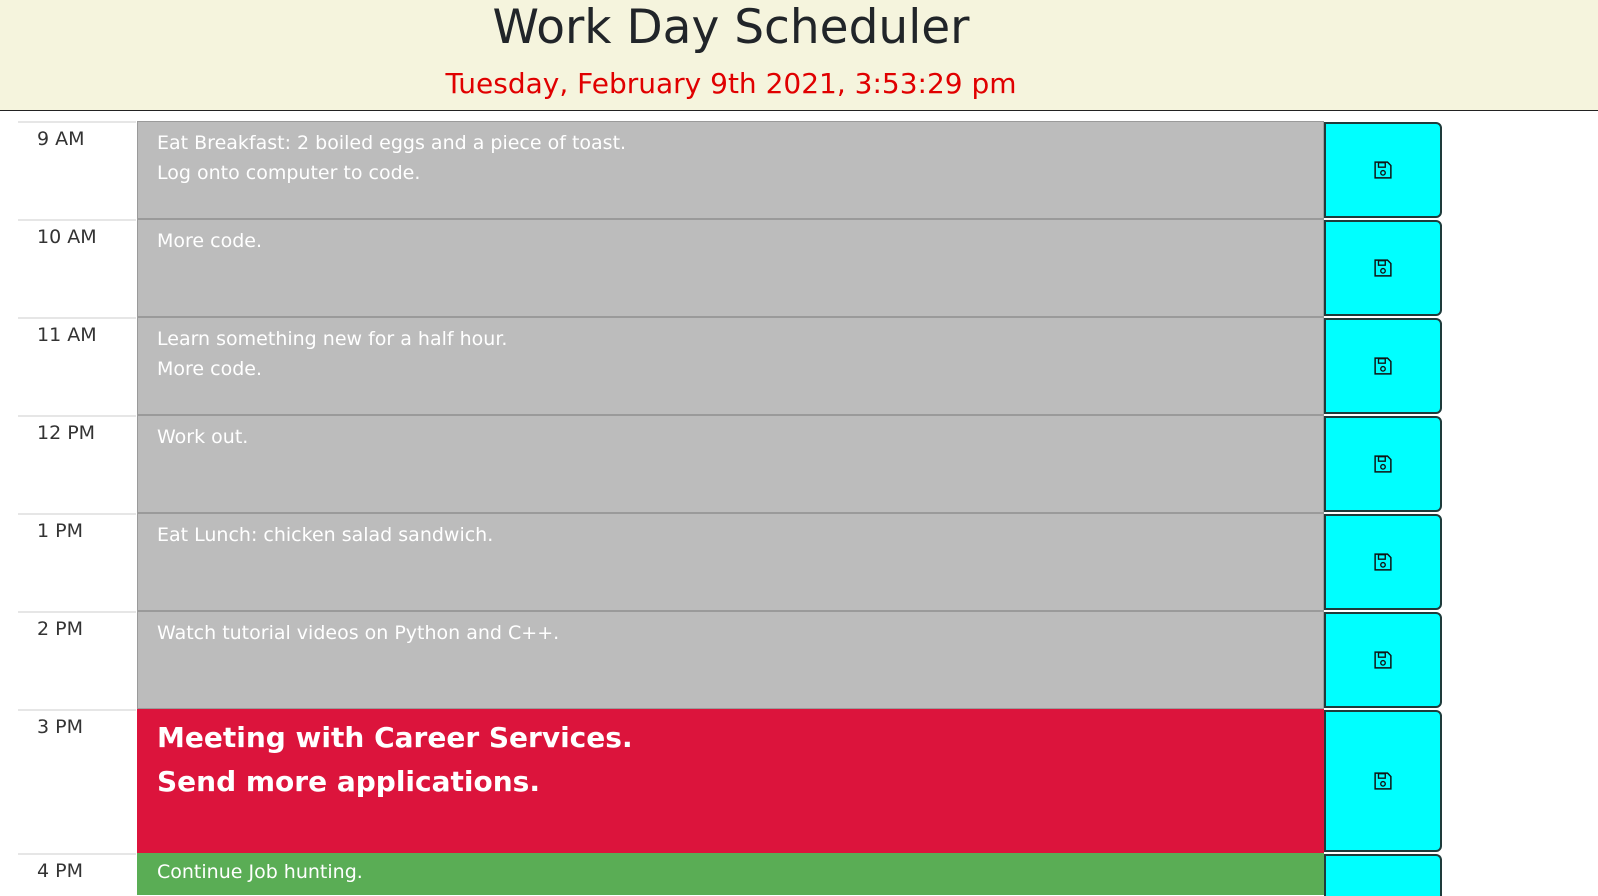 The image size is (1598, 896). What do you see at coordinates (66, 433) in the screenshot?
I see `hour-label: 12 PM` at bounding box center [66, 433].